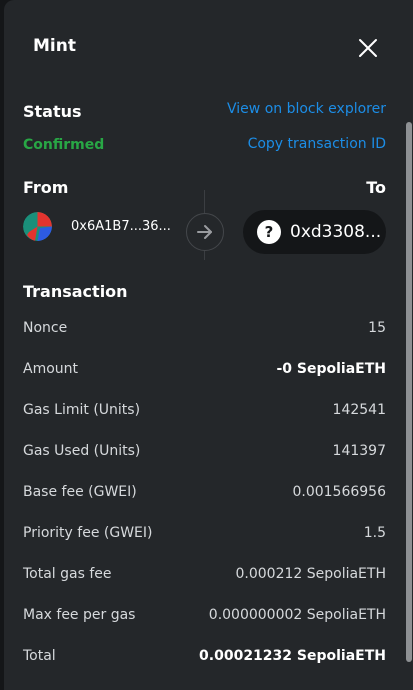 This screenshot has height=690, width=413. I want to click on row-total-gas-fee: Total gas fee 0.000212 SepoliaETH, so click(204, 573).